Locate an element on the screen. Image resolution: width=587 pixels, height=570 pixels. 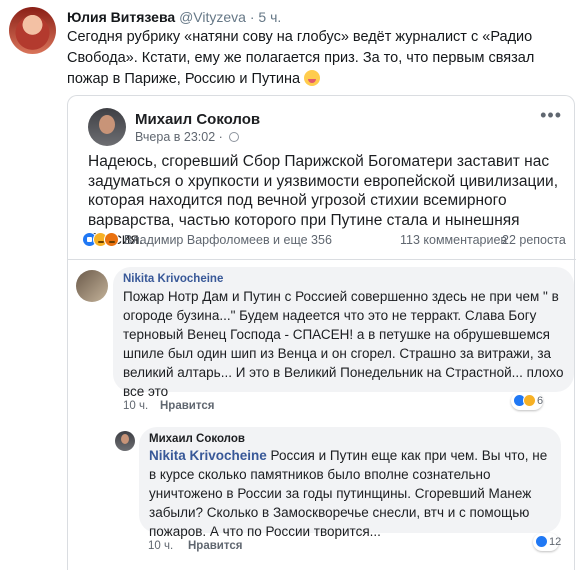
post-meta: Вчера в 23:02 · is located at coordinates (187, 137).